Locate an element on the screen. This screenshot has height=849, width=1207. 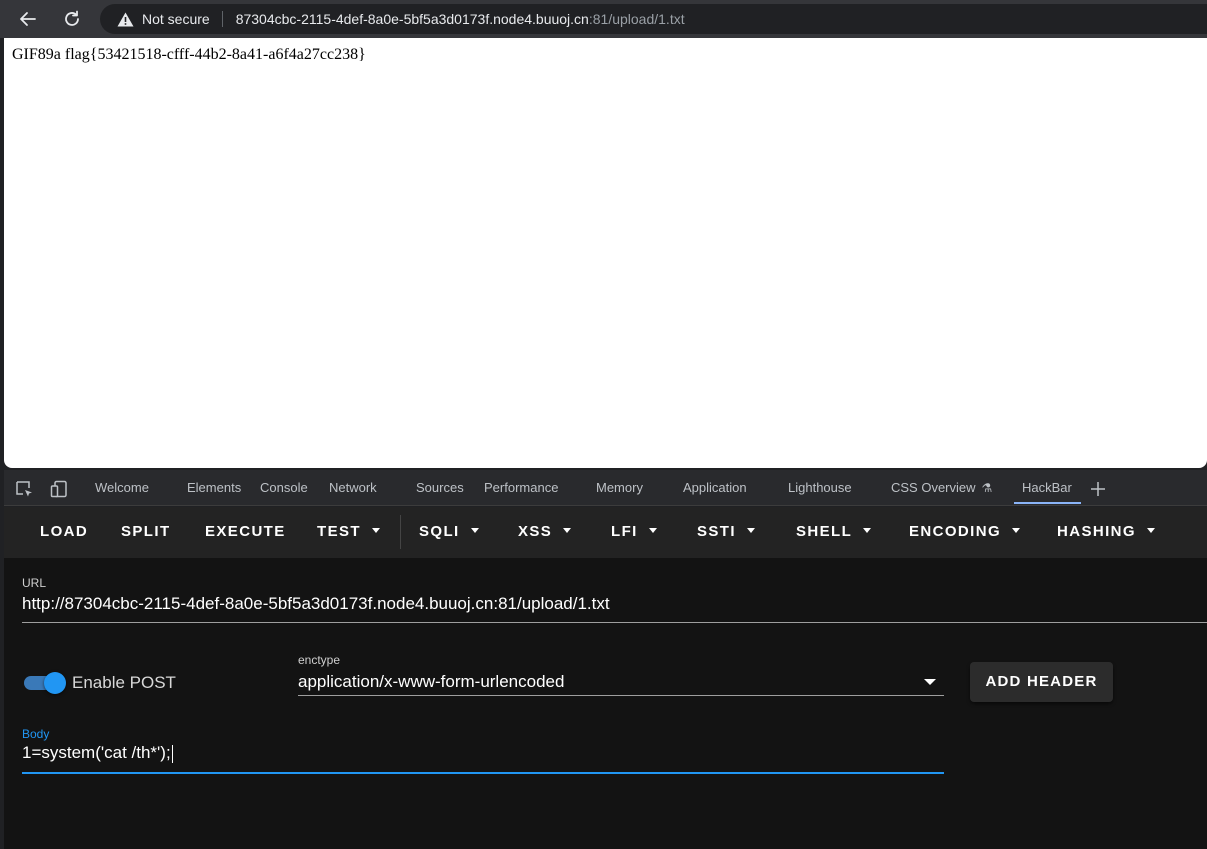
toolbar-divider is located at coordinates (400, 532).